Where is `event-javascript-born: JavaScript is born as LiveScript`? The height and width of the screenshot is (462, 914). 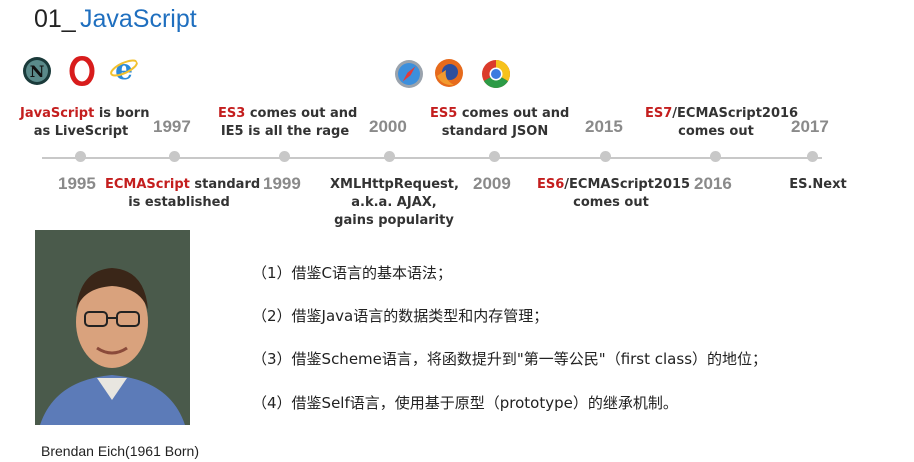
event-javascript-born: JavaScript is born as LiveScript is located at coordinates (85, 122).